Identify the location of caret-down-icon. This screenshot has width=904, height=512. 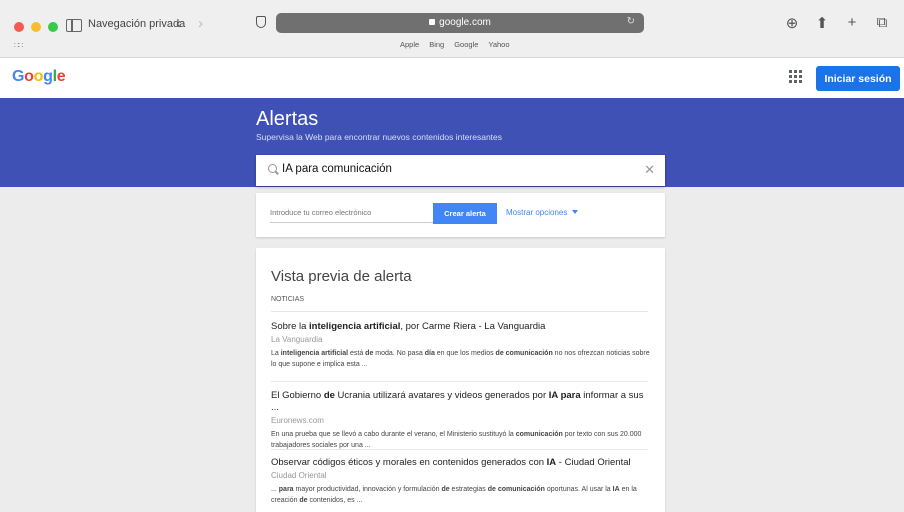
(575, 212).